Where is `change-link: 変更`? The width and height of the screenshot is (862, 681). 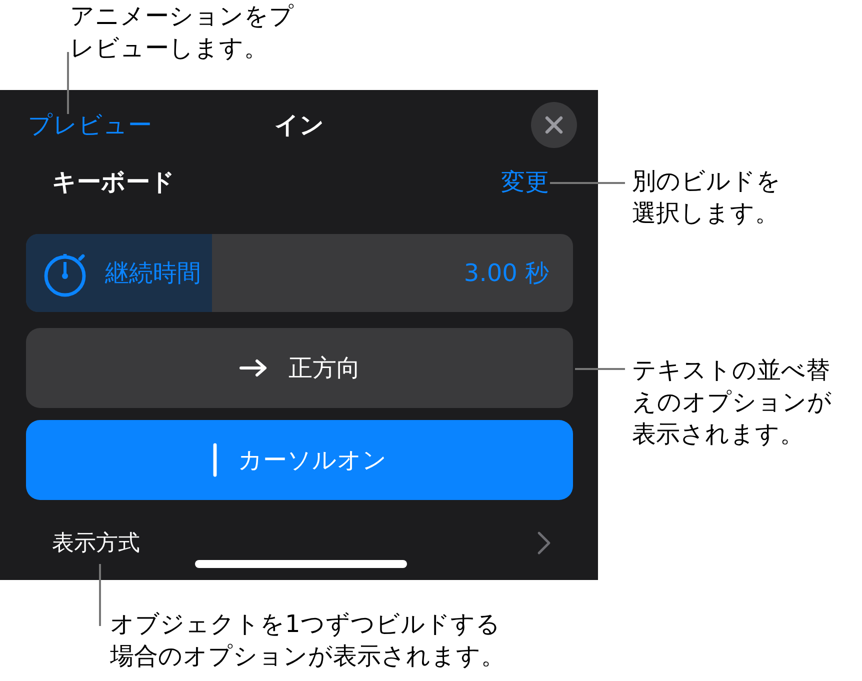
change-link: 変更 is located at coordinates (525, 182).